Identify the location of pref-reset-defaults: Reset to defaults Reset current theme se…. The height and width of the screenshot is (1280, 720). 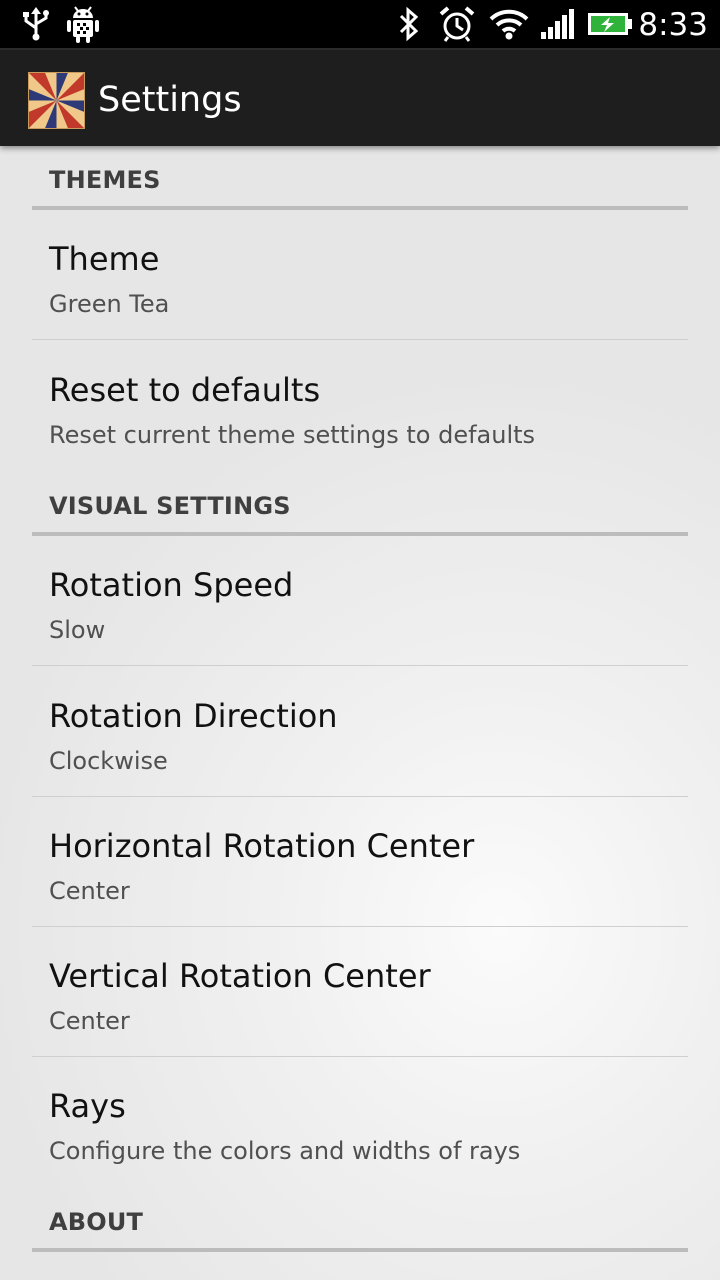
(360, 406).